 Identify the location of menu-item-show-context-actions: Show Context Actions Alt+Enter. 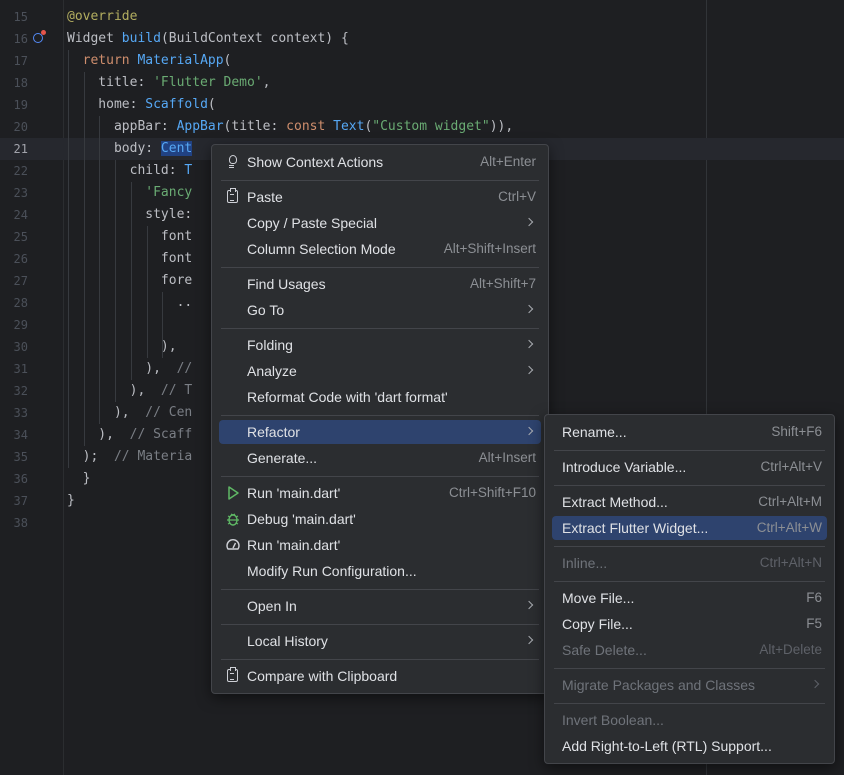
(380, 162).